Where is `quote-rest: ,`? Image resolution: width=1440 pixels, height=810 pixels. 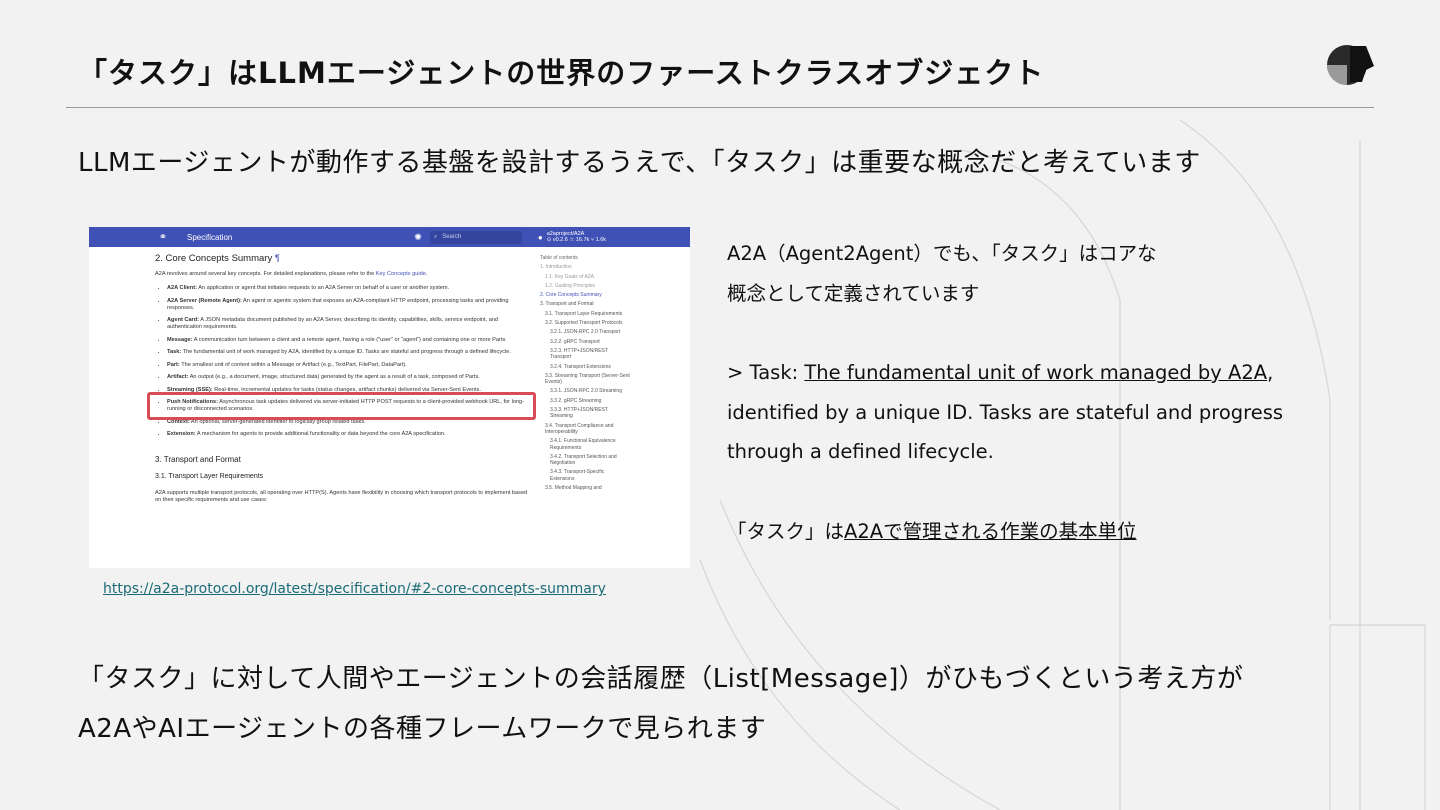
quote-rest: , is located at coordinates (1270, 372).